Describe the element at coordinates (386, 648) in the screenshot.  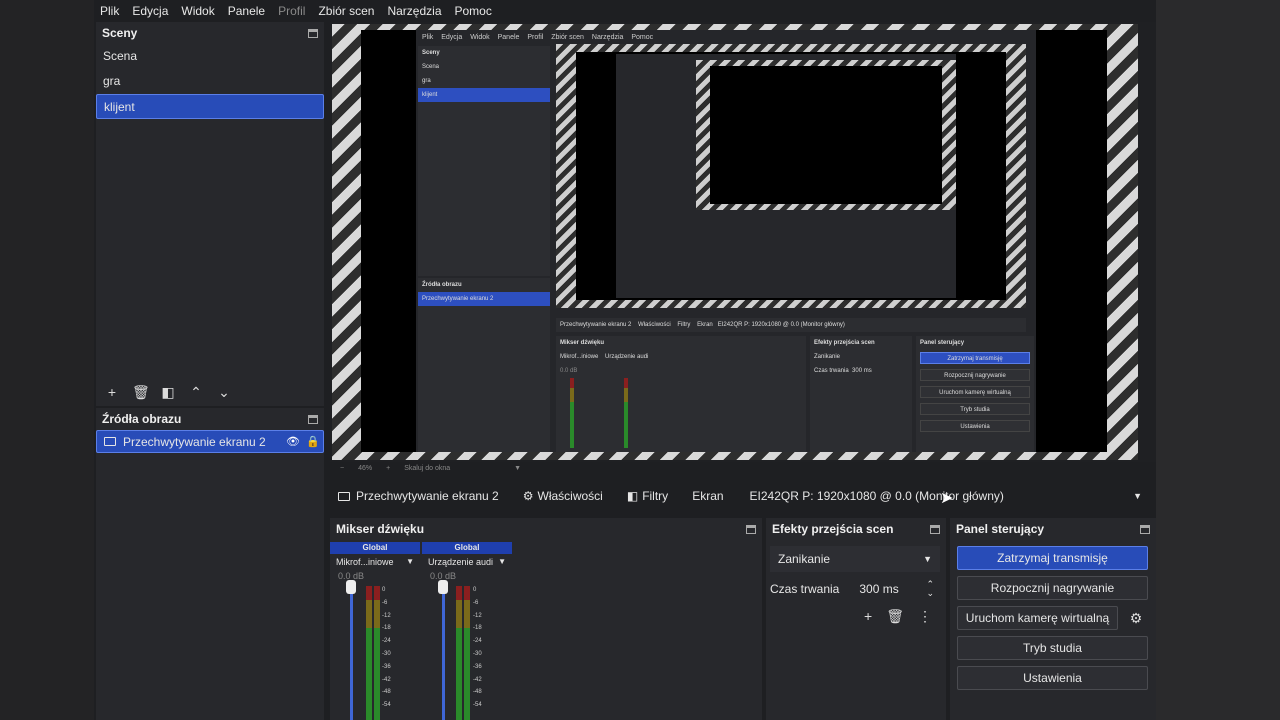
I see `meter-ticks: 0 -6 -12 -18 -24 -30 -36 -42 -48 -54` at that location.